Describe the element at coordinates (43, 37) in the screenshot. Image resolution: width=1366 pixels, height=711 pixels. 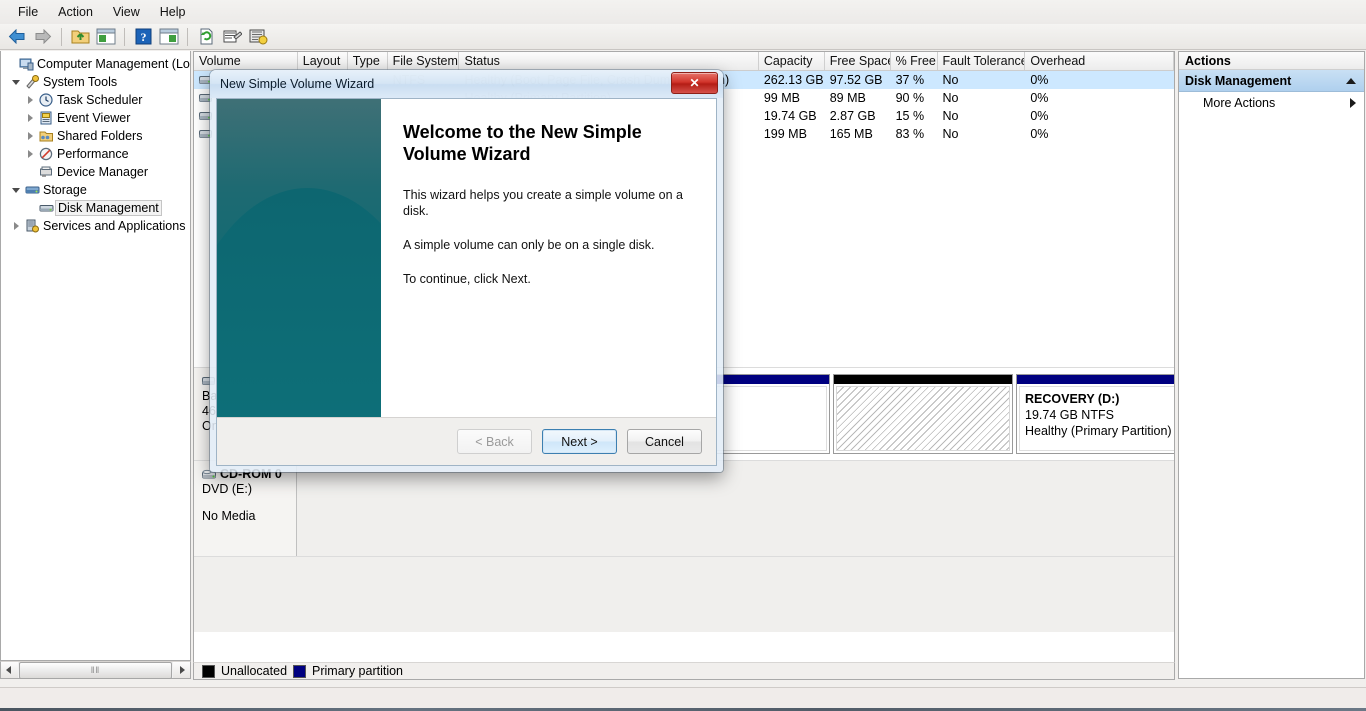
I see `forward-icon` at that location.